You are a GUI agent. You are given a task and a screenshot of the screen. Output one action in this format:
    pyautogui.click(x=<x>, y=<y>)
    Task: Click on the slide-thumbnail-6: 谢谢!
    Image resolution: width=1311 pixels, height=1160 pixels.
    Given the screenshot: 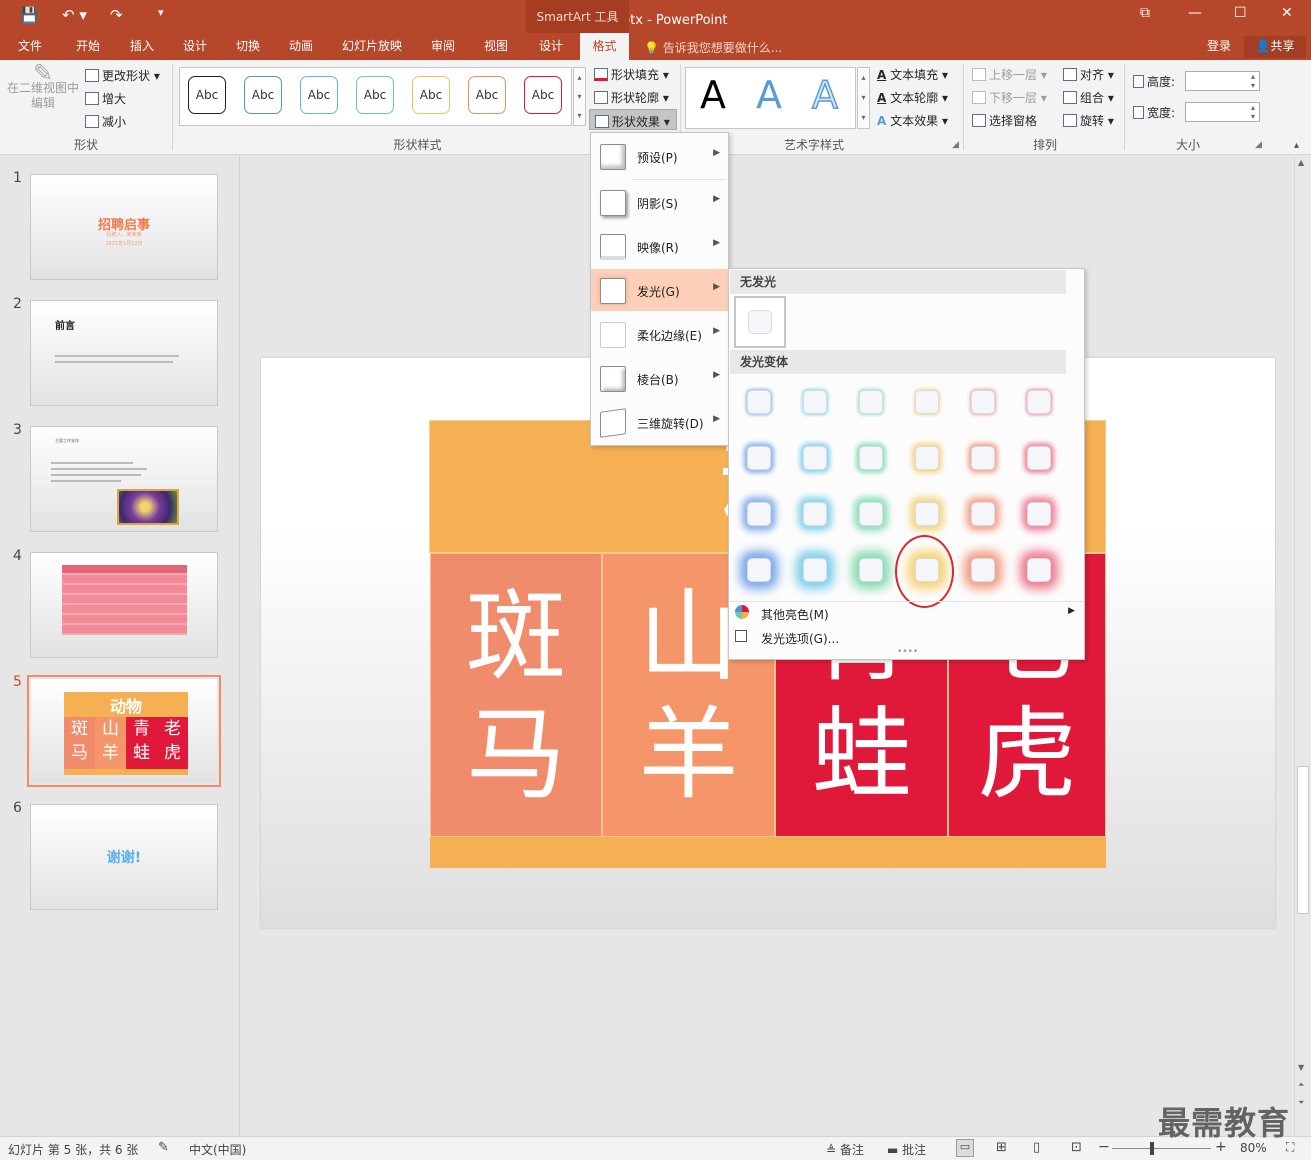 What is the action you would take?
    pyautogui.click(x=124, y=857)
    